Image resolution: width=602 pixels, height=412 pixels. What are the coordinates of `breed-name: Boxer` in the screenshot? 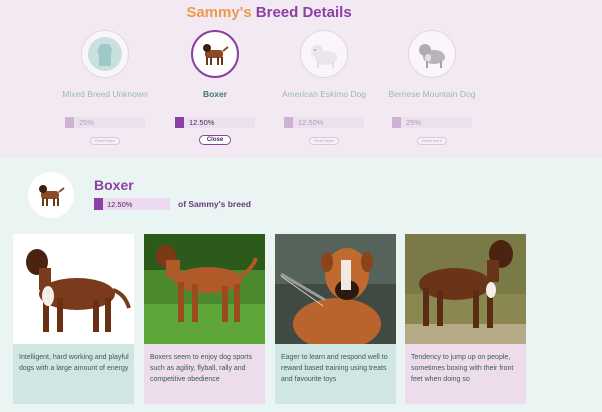 It's located at (215, 94).